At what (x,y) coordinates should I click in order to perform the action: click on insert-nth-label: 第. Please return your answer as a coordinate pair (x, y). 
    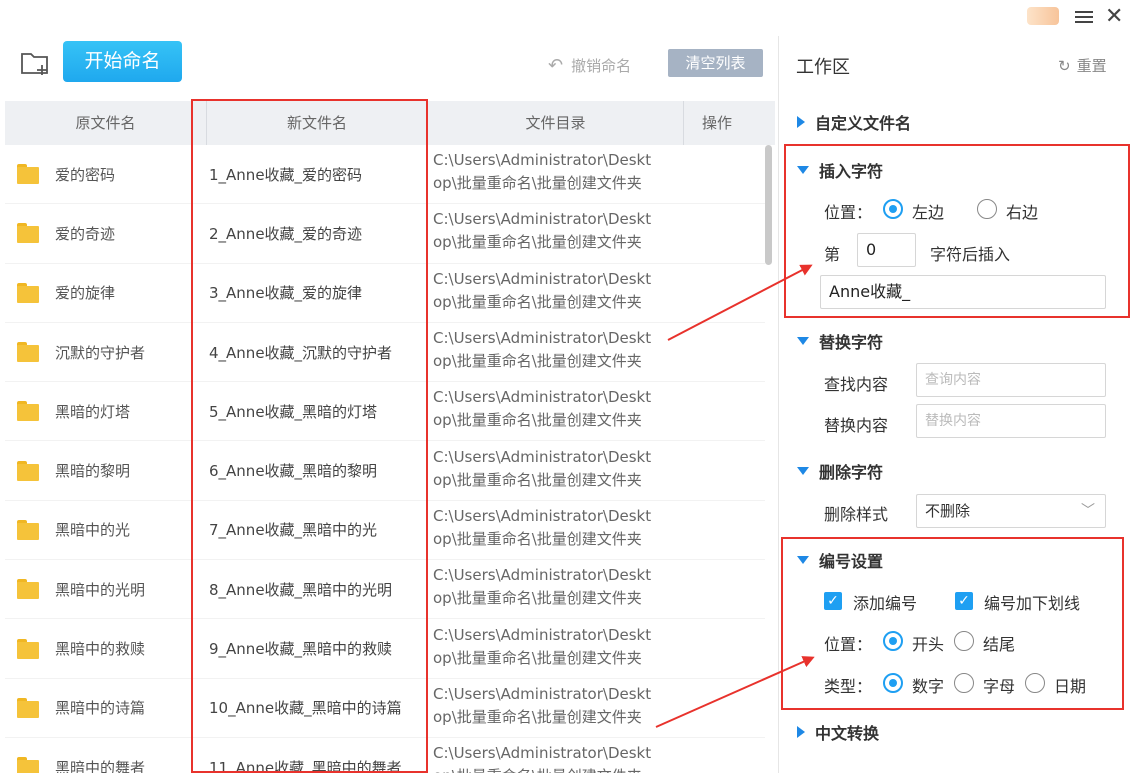
    Looking at the image, I should click on (832, 254).